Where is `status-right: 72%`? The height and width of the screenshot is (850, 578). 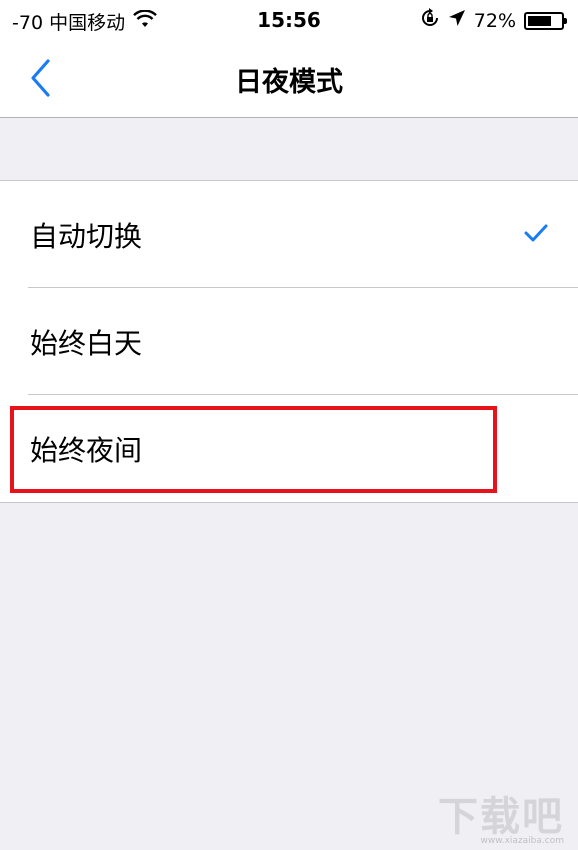 status-right: 72% is located at coordinates (489, 20).